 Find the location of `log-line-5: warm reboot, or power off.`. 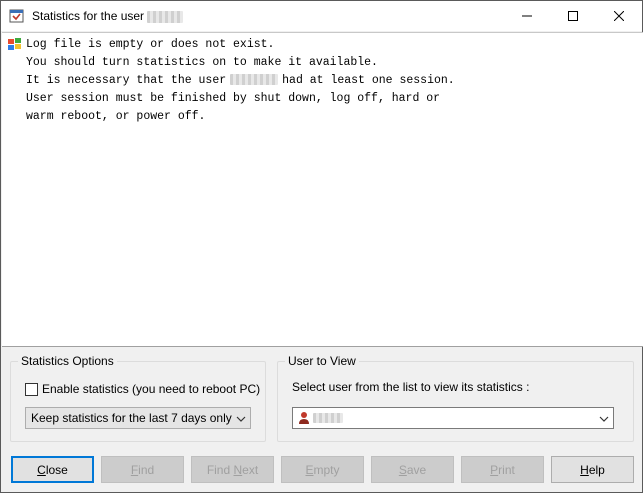

log-line-5: warm reboot, or power off. is located at coordinates (116, 116).